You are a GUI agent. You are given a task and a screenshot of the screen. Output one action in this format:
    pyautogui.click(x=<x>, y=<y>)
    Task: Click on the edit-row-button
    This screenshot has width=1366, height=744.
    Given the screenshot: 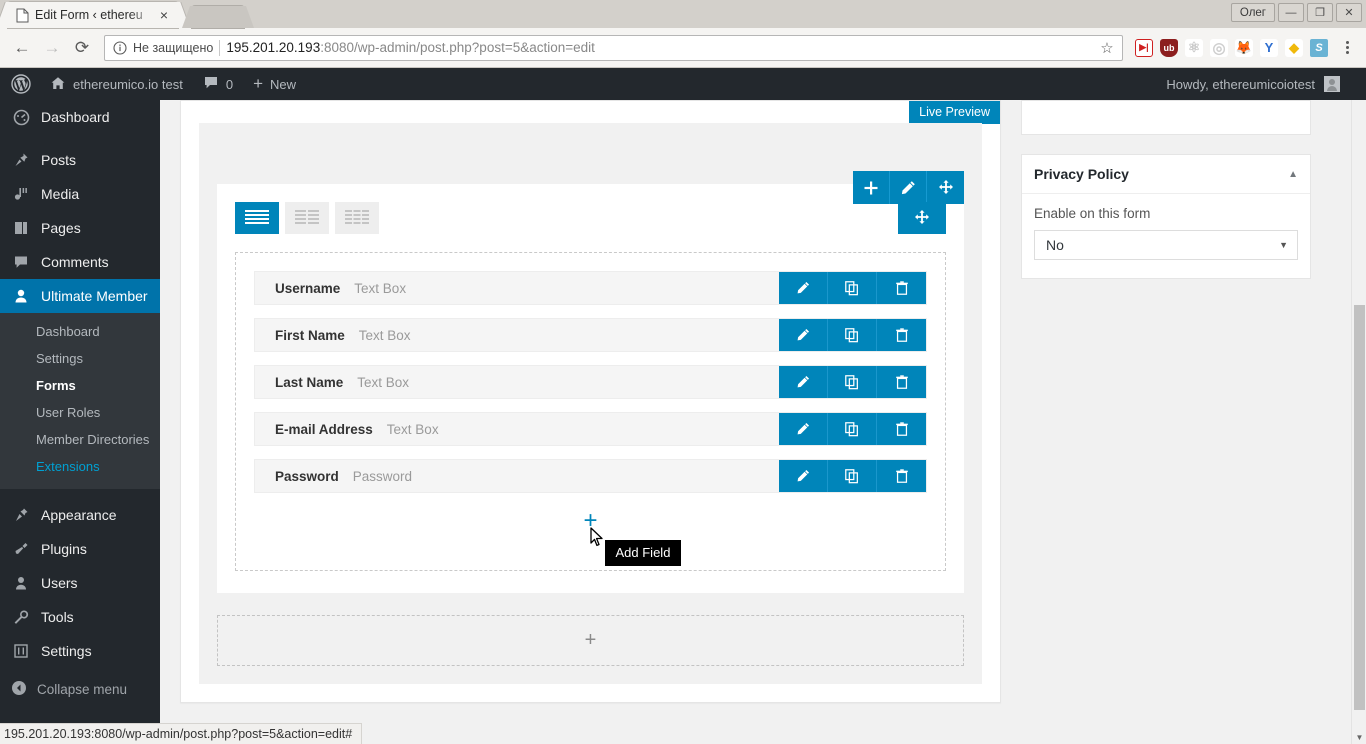 What is the action you would take?
    pyautogui.click(x=908, y=187)
    